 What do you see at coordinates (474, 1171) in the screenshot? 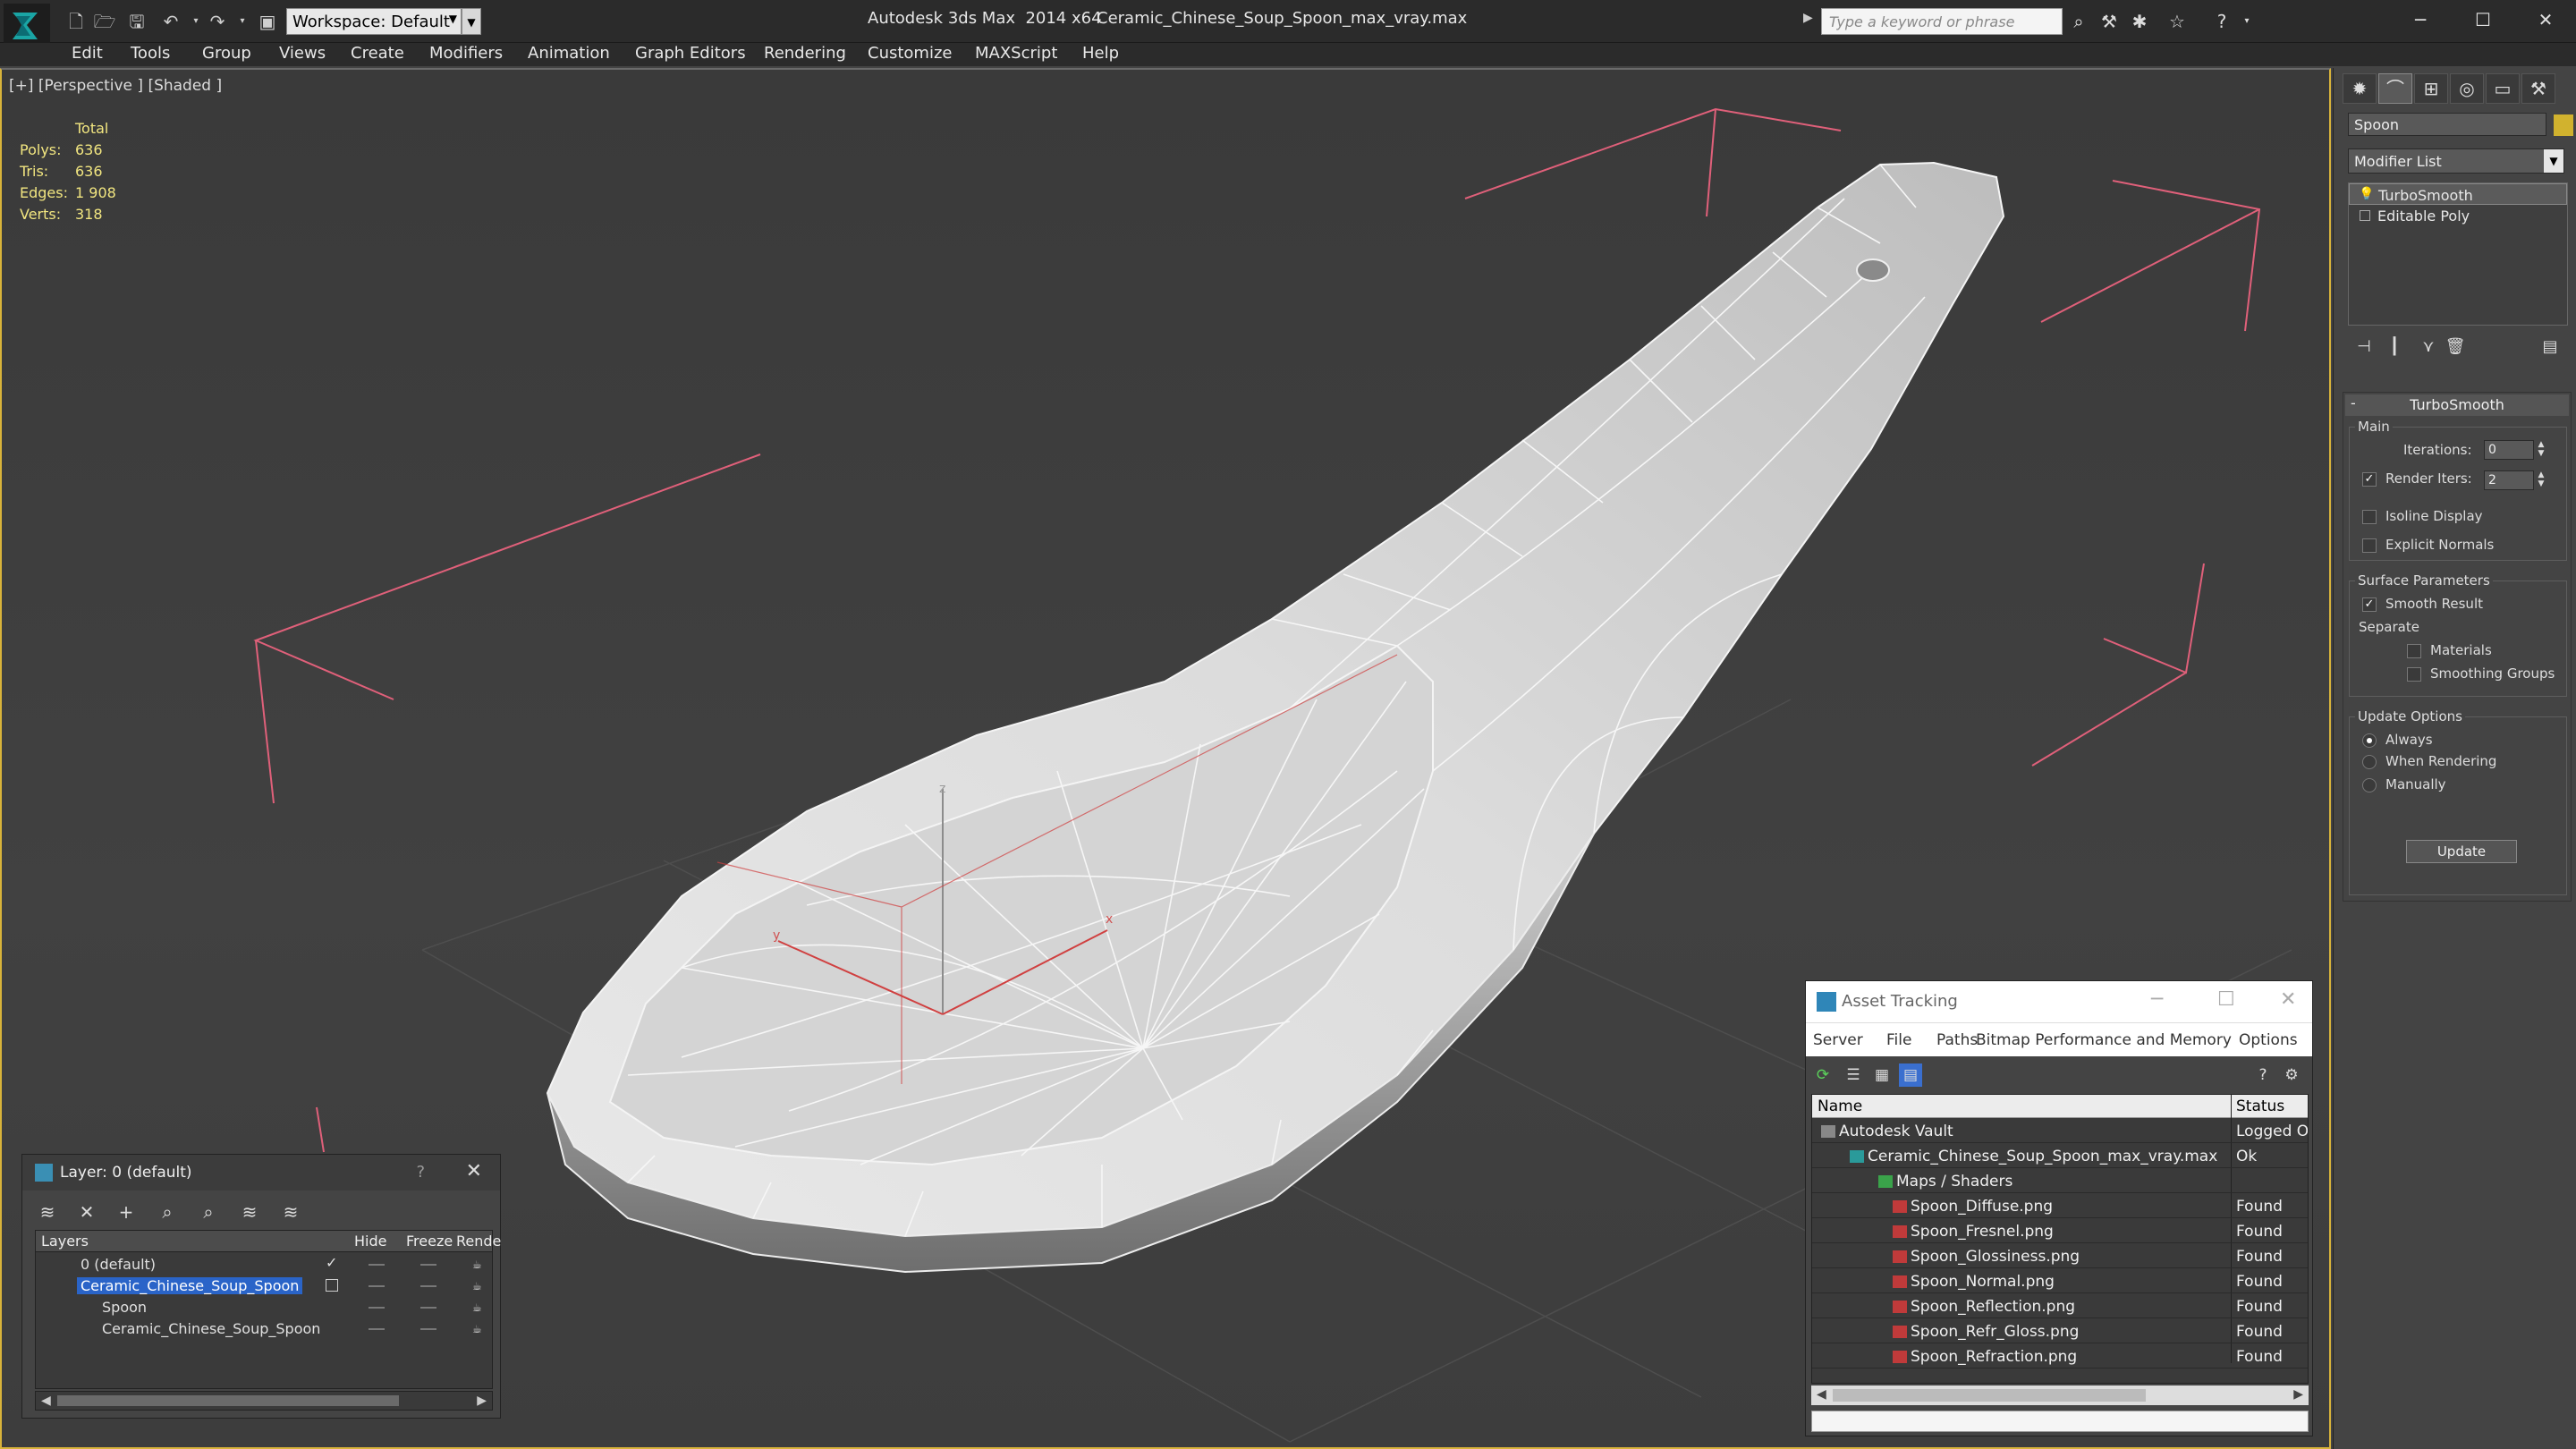
I see `close-icon: ✕` at bounding box center [474, 1171].